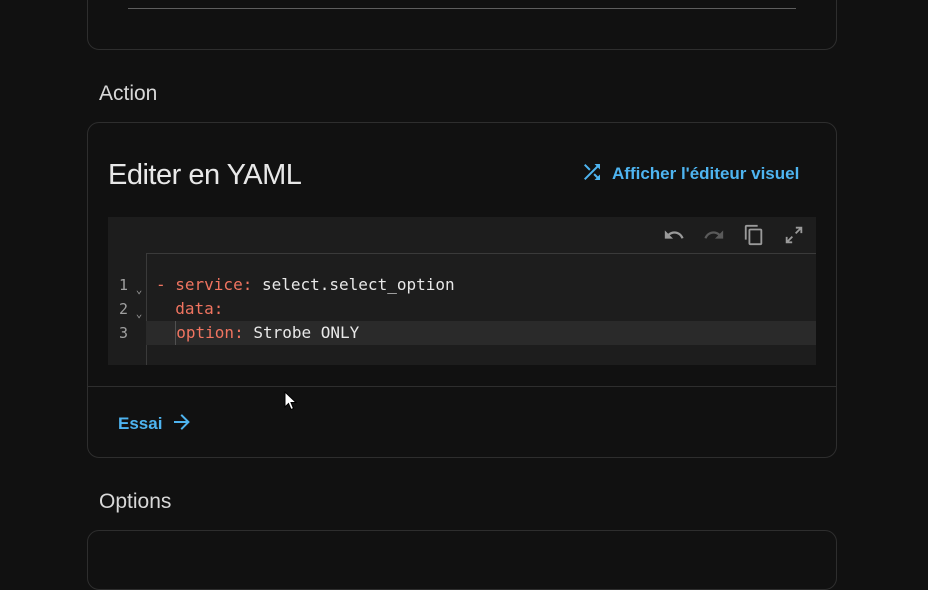  What do you see at coordinates (794, 235) in the screenshot?
I see `fullscreen-icon` at bounding box center [794, 235].